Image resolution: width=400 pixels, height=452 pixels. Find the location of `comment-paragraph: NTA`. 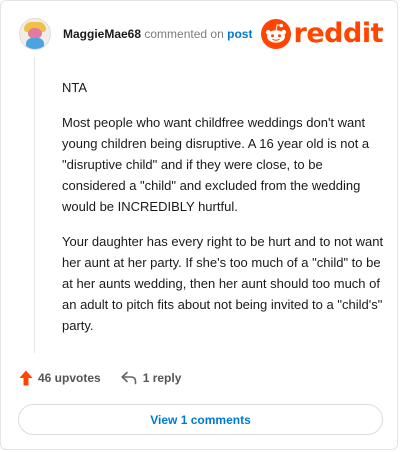

comment-paragraph: NTA is located at coordinates (75, 87).